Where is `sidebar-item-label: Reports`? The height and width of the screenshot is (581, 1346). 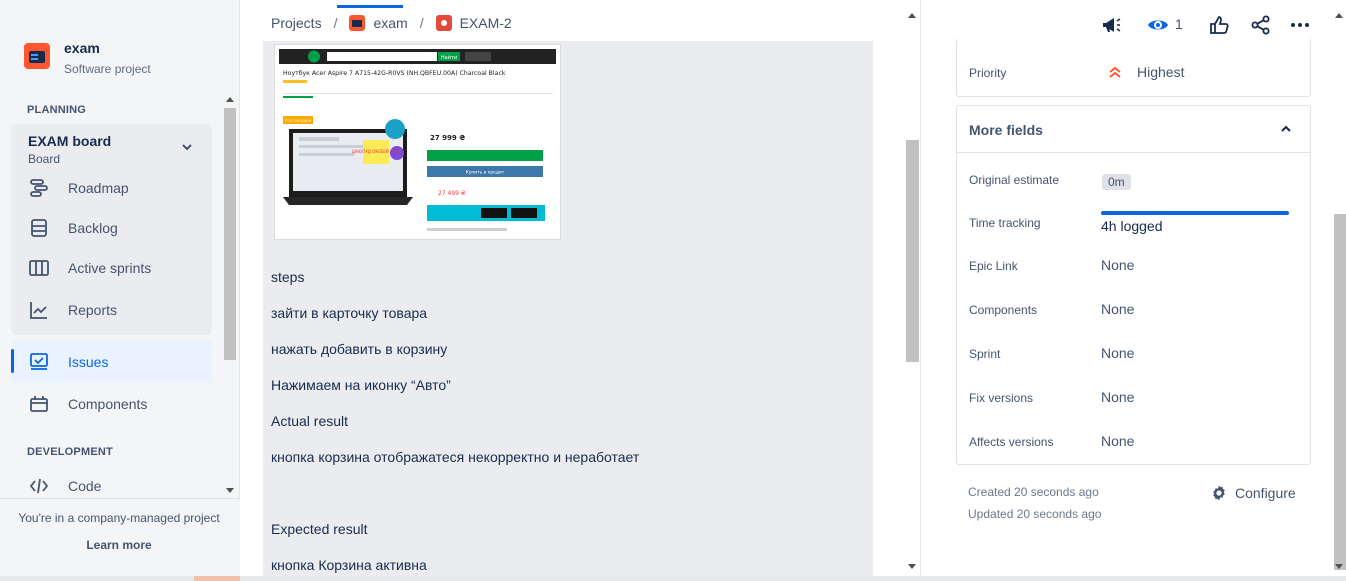 sidebar-item-label: Reports is located at coordinates (93, 310).